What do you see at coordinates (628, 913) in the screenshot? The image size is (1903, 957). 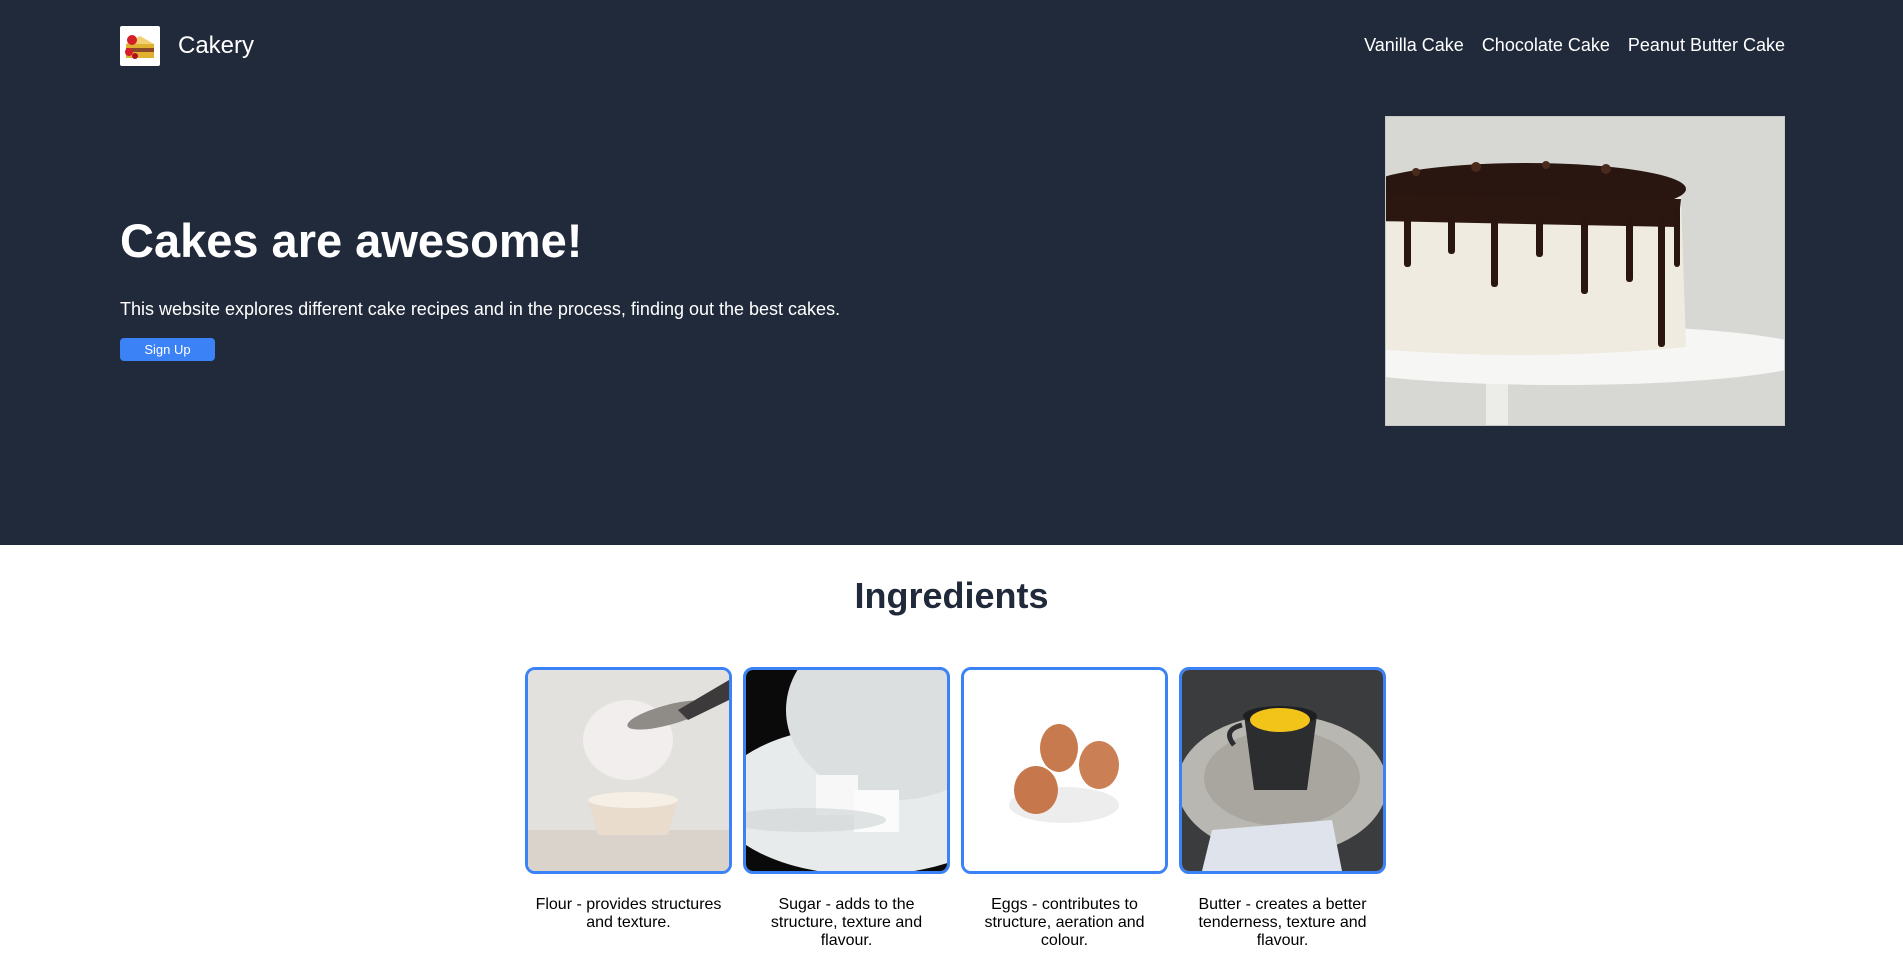 I see `ingredient-caption: Flour - provides structures and texture.` at bounding box center [628, 913].